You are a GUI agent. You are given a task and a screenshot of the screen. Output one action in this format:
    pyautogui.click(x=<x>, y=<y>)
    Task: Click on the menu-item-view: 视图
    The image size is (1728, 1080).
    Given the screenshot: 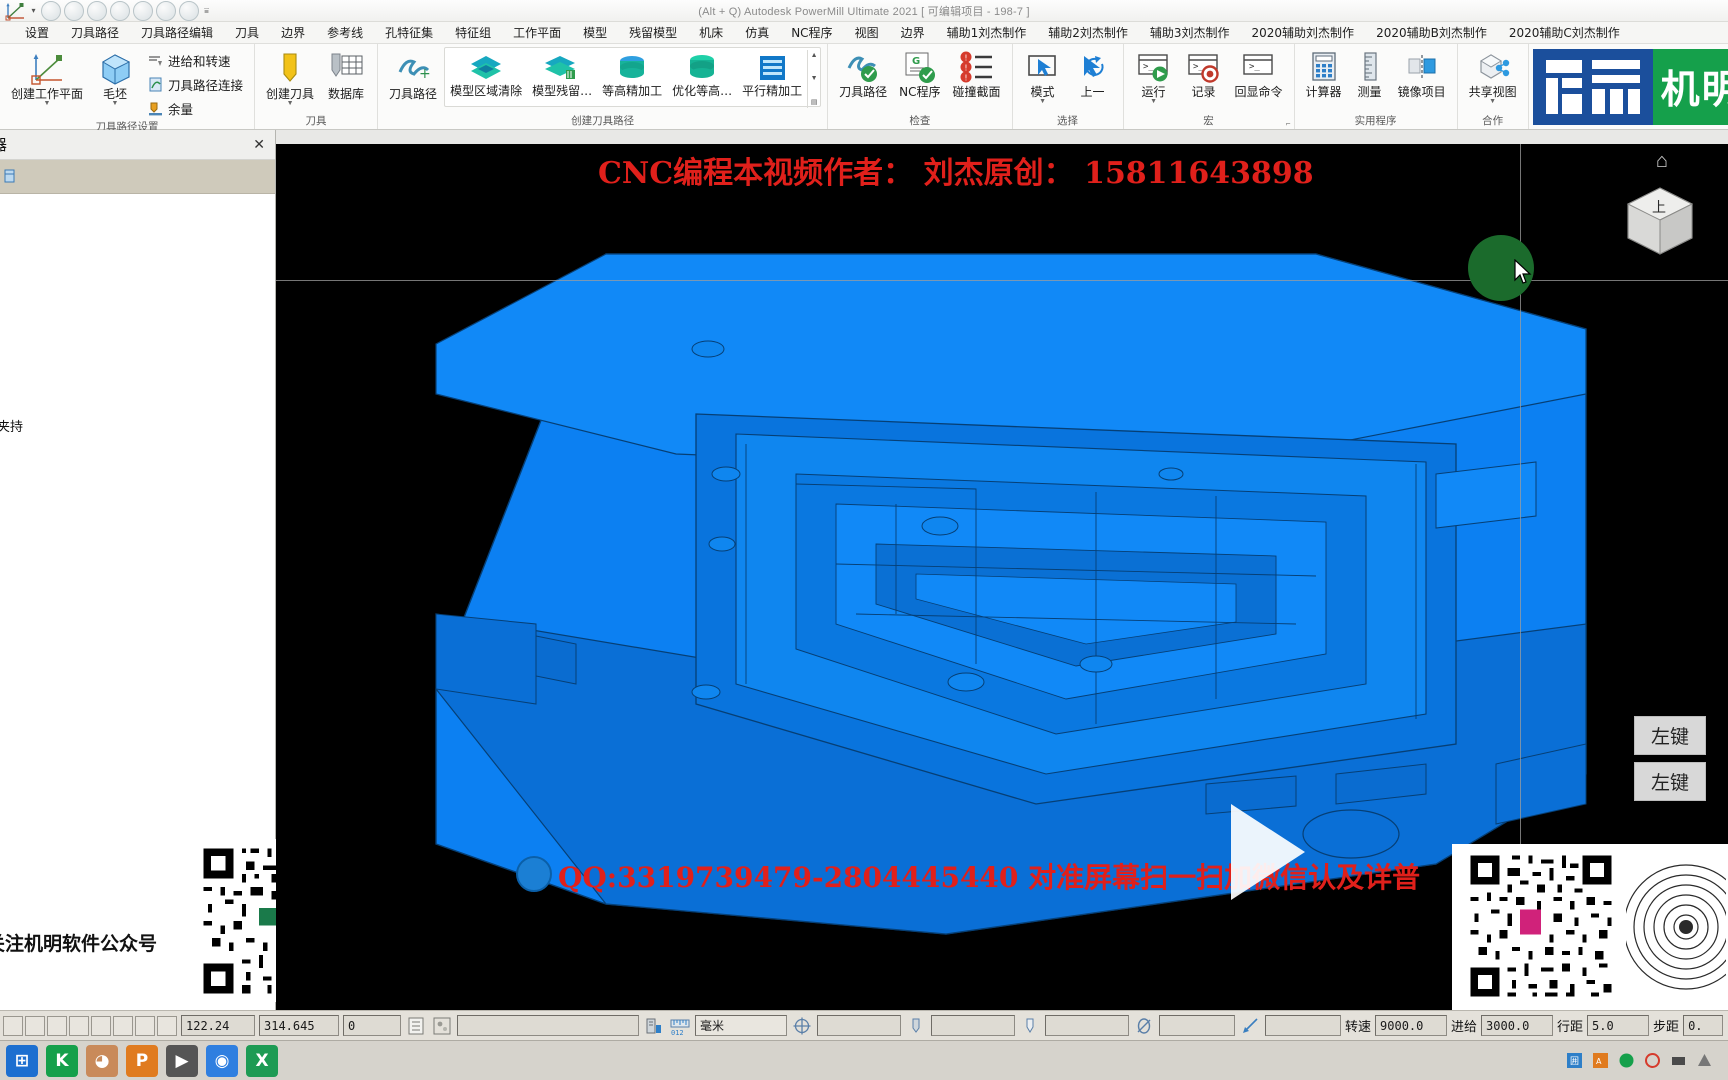 What is the action you would take?
    pyautogui.click(x=867, y=32)
    